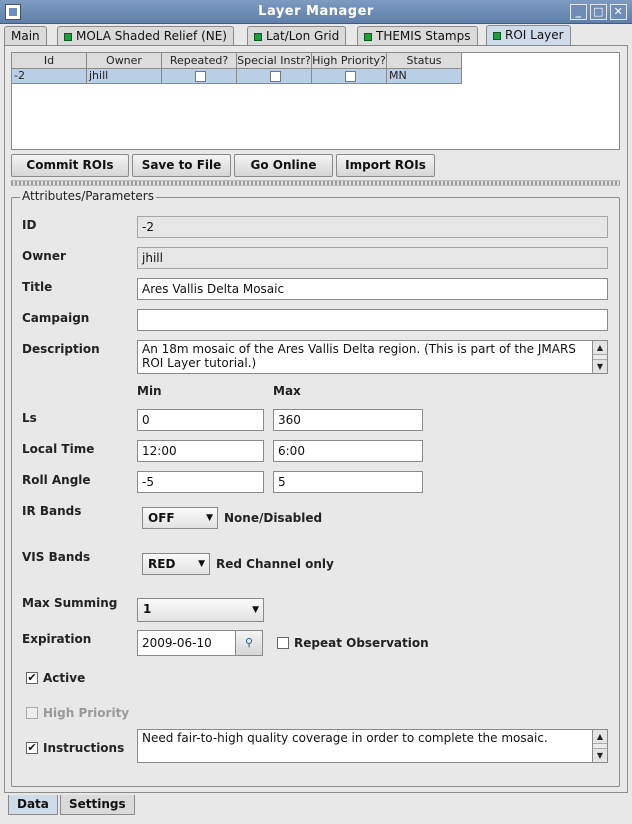  I want to click on commit-rois-button: Commit ROIs, so click(70, 165).